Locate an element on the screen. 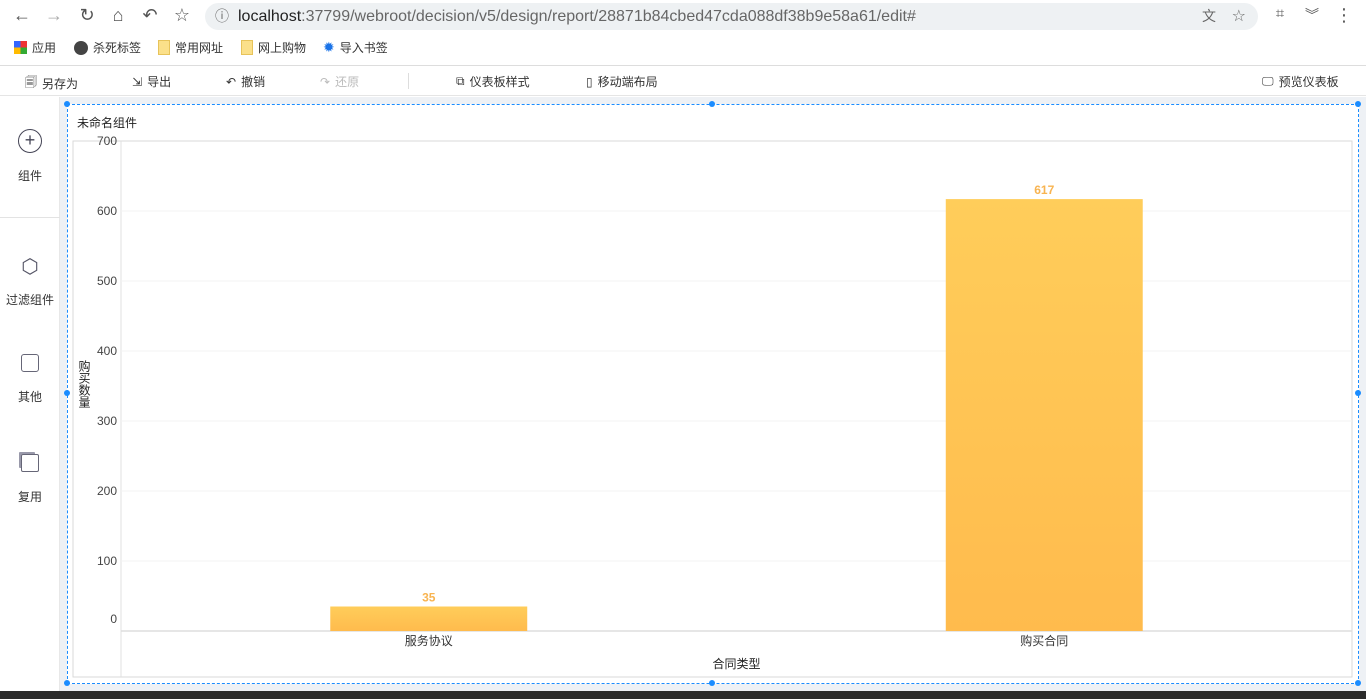 The height and width of the screenshot is (699, 1366). undo-button: ↶ 撤销 is located at coordinates (245, 81).